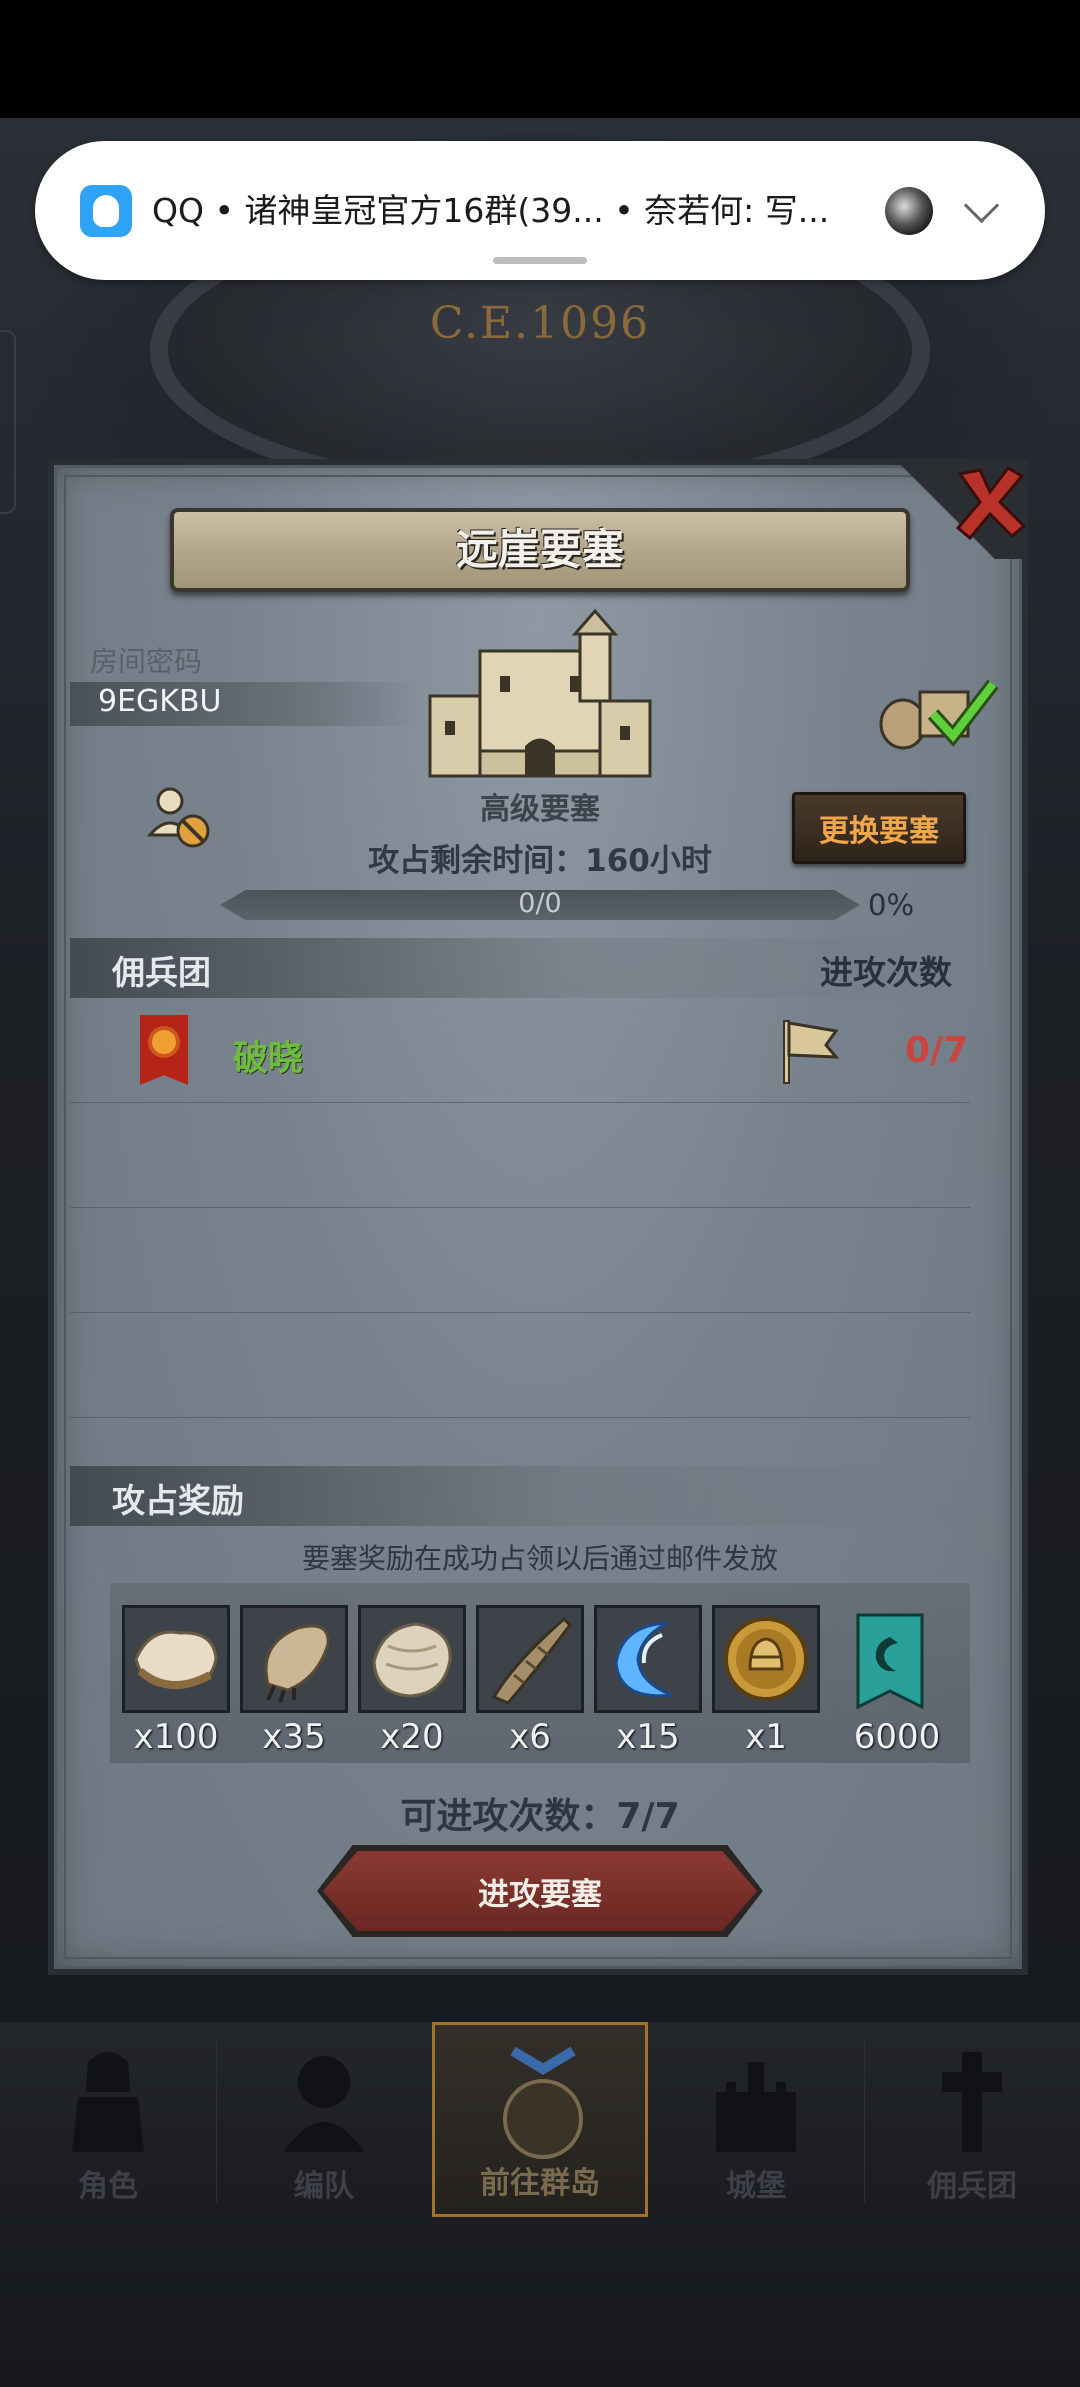 This screenshot has height=2387, width=1080. Describe the element at coordinates (811, 1052) in the screenshot. I see `flag-icon` at that location.